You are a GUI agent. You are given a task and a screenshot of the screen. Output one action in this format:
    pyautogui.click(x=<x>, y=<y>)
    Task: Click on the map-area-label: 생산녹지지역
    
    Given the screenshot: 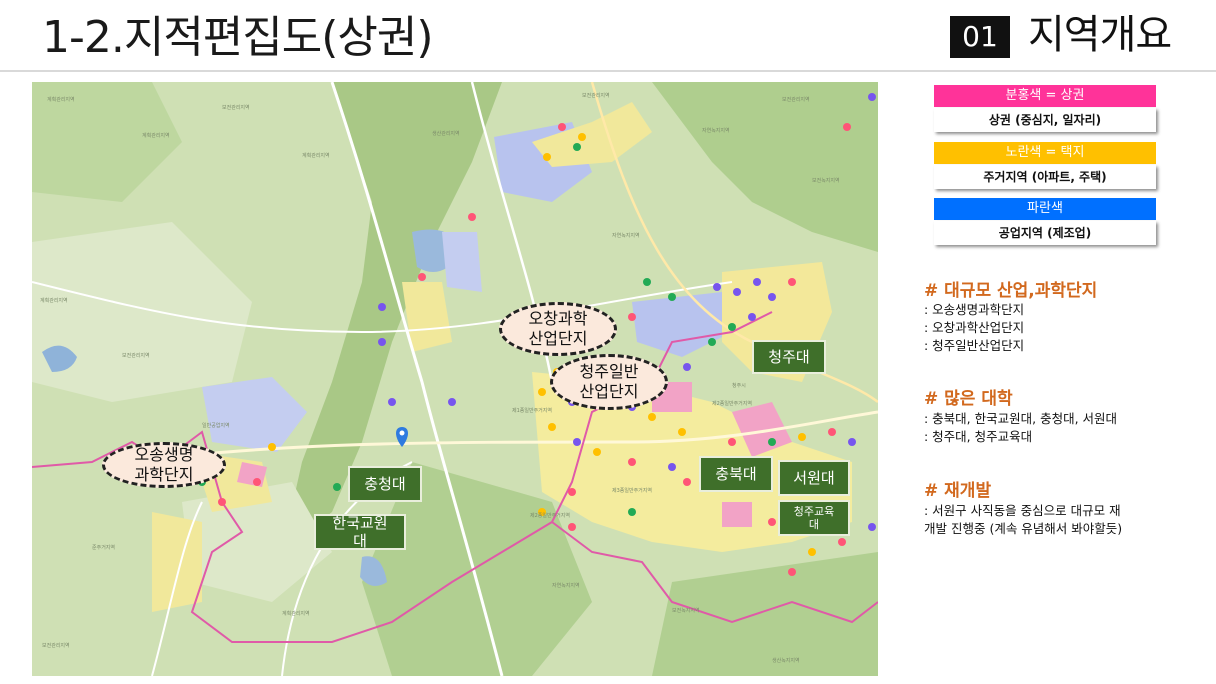 What is the action you would take?
    pyautogui.click(x=786, y=661)
    